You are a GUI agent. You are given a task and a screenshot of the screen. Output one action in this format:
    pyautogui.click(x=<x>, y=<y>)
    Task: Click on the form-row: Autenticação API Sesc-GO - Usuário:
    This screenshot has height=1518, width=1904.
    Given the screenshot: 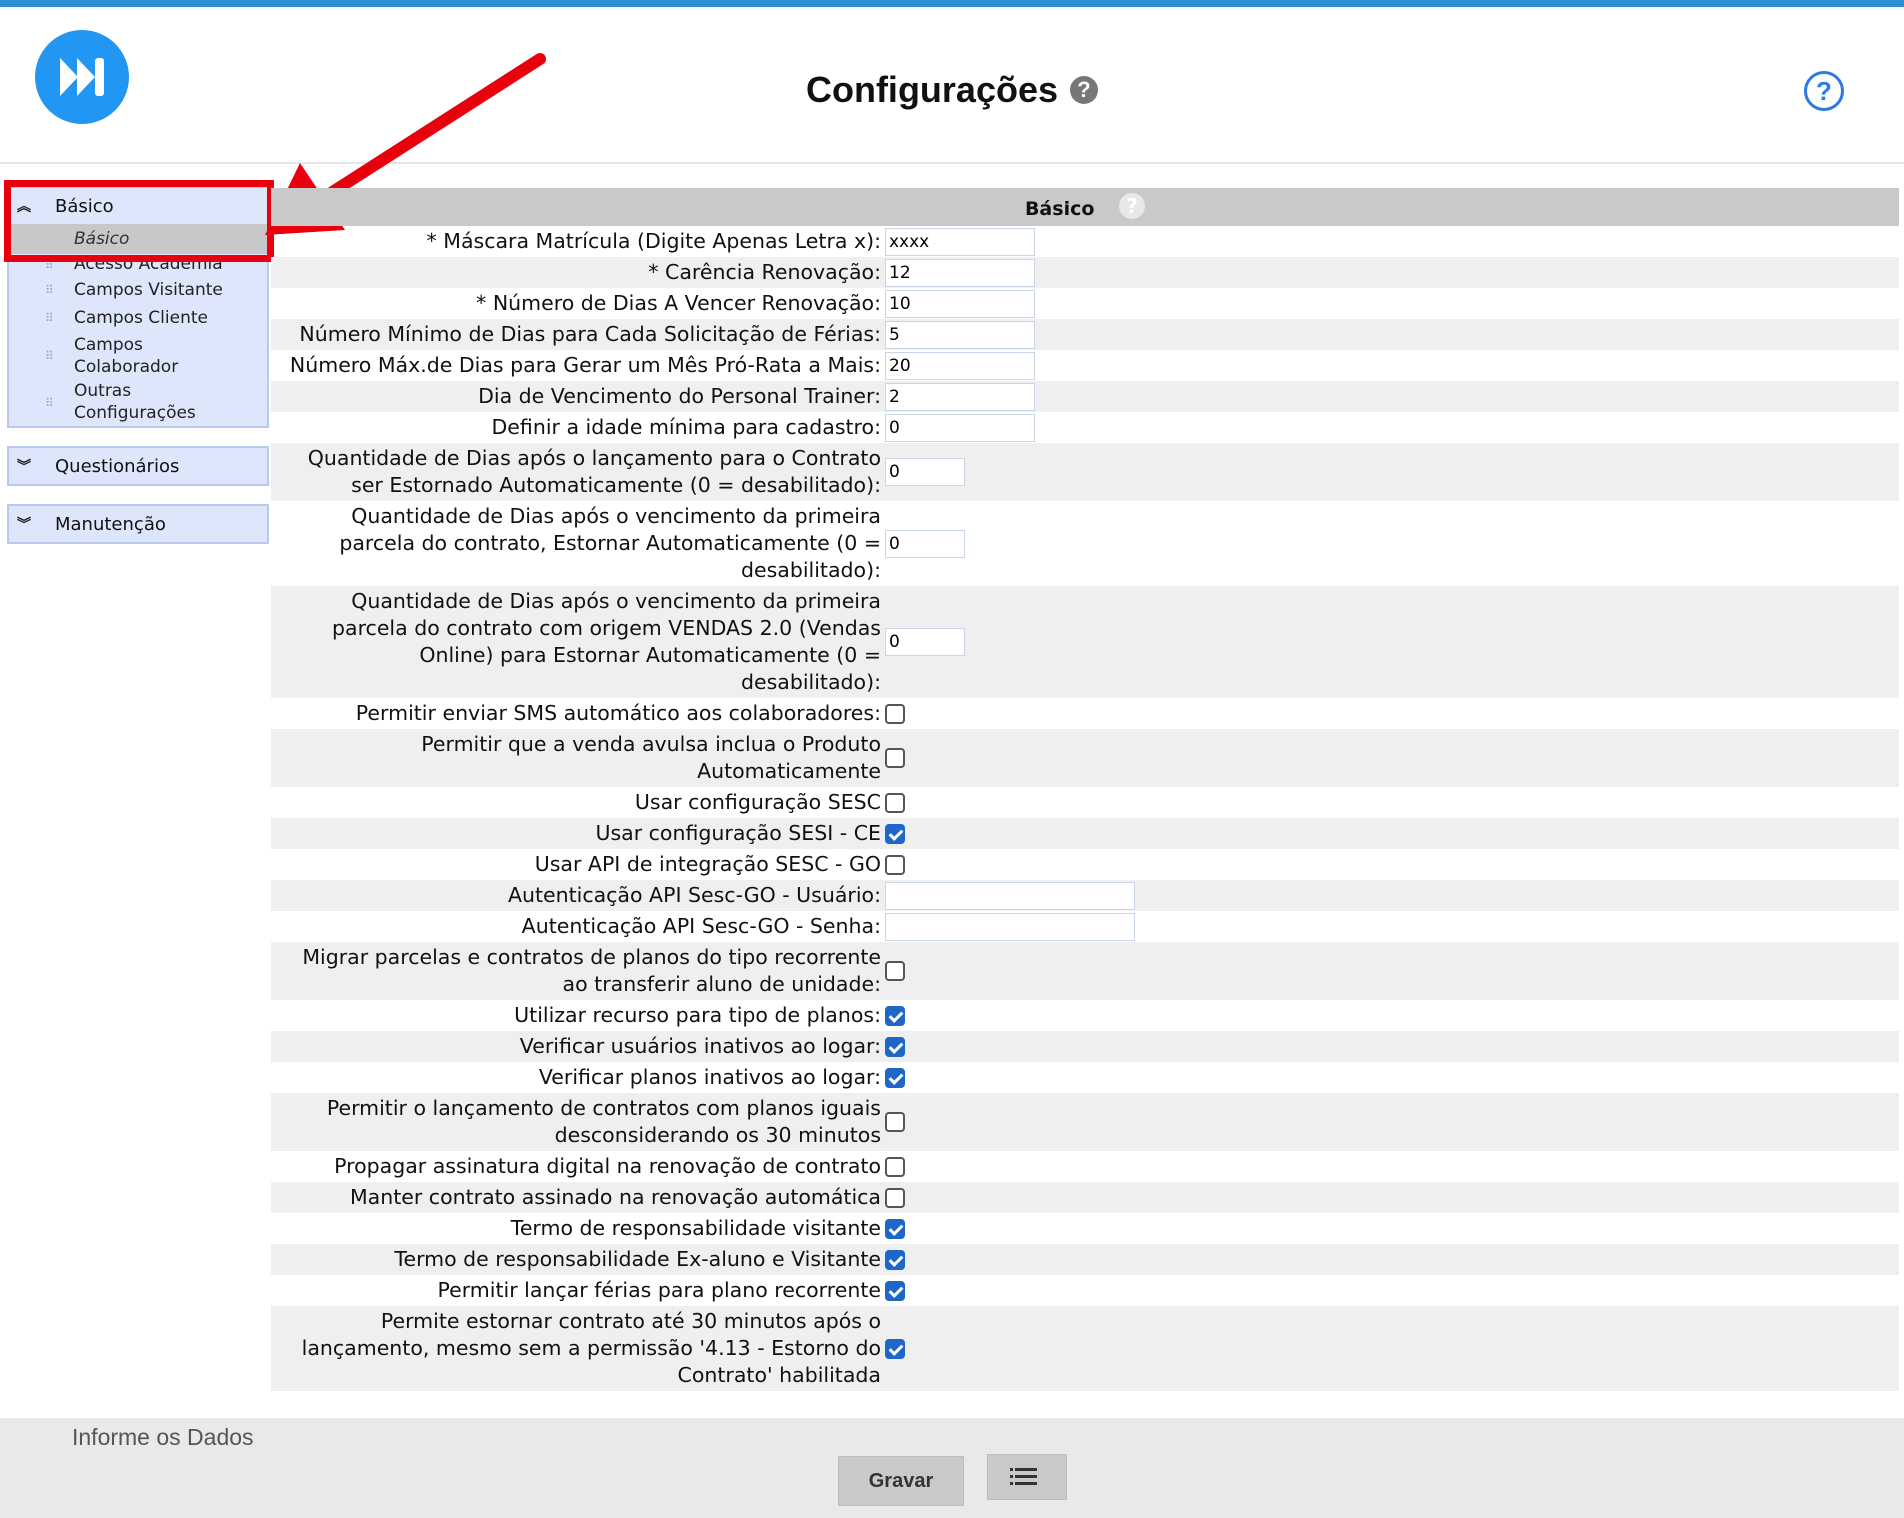 What is the action you would take?
    pyautogui.click(x=1085, y=895)
    